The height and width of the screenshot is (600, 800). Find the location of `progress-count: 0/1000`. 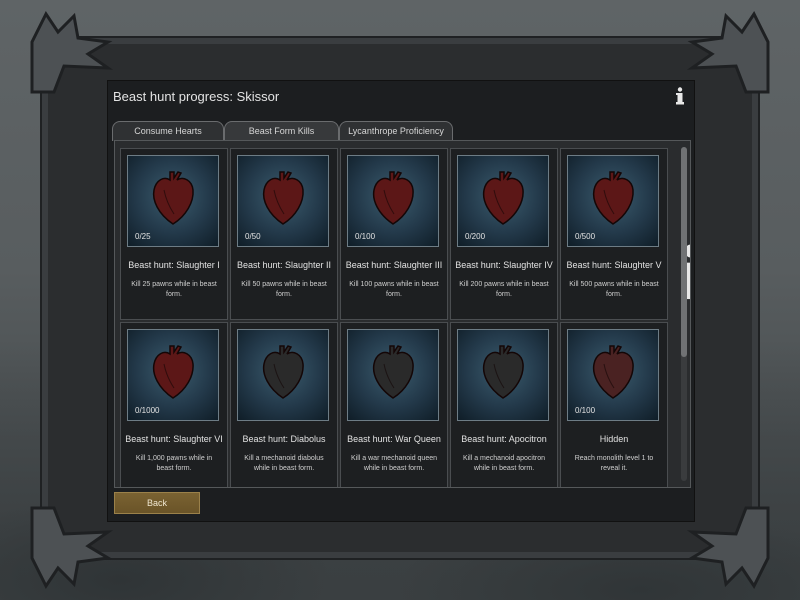

progress-count: 0/1000 is located at coordinates (147, 410).